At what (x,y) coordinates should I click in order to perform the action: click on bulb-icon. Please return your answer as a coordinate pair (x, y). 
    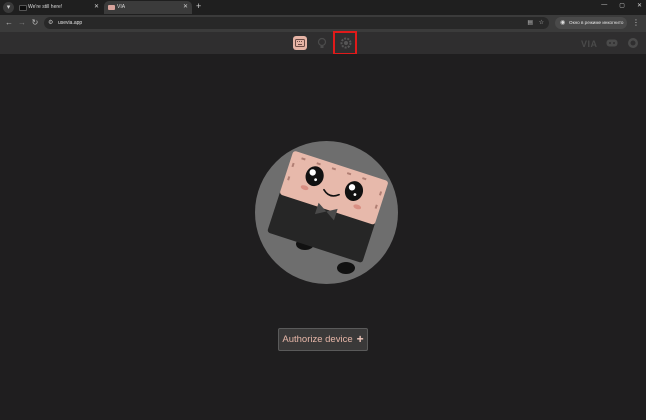
    Looking at the image, I should click on (322, 43).